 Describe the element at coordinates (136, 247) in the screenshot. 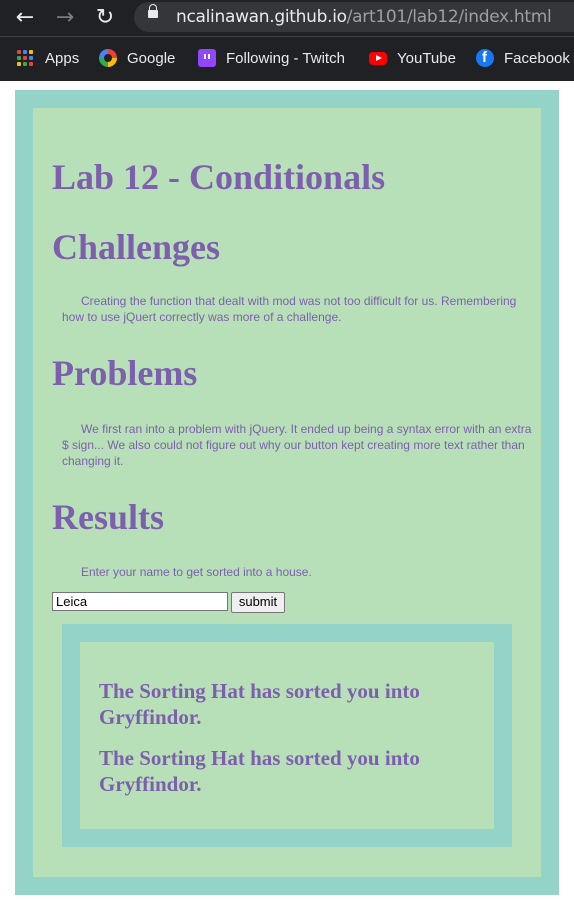

I see `challenges-heading: Challenges` at that location.